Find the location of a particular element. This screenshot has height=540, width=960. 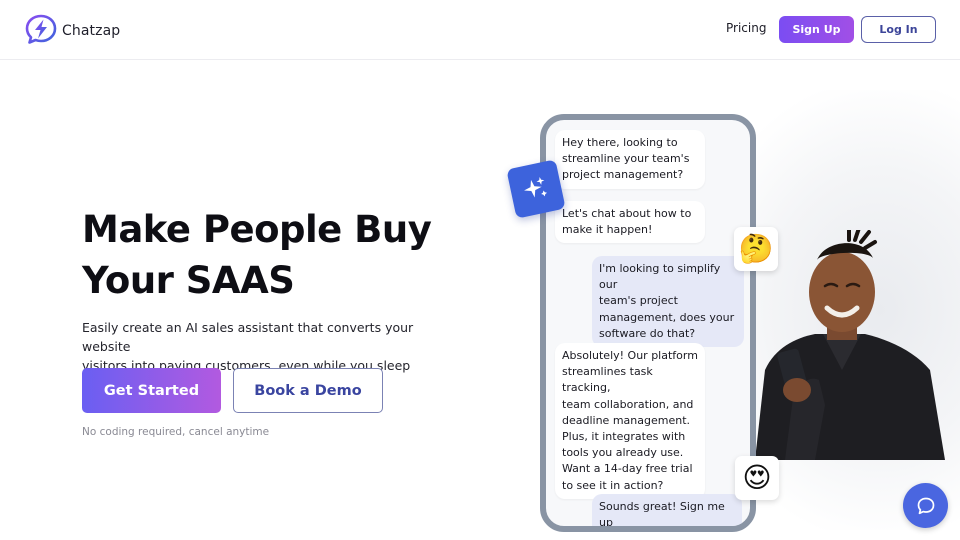

chat-line: management, does your is located at coordinates (667, 317).